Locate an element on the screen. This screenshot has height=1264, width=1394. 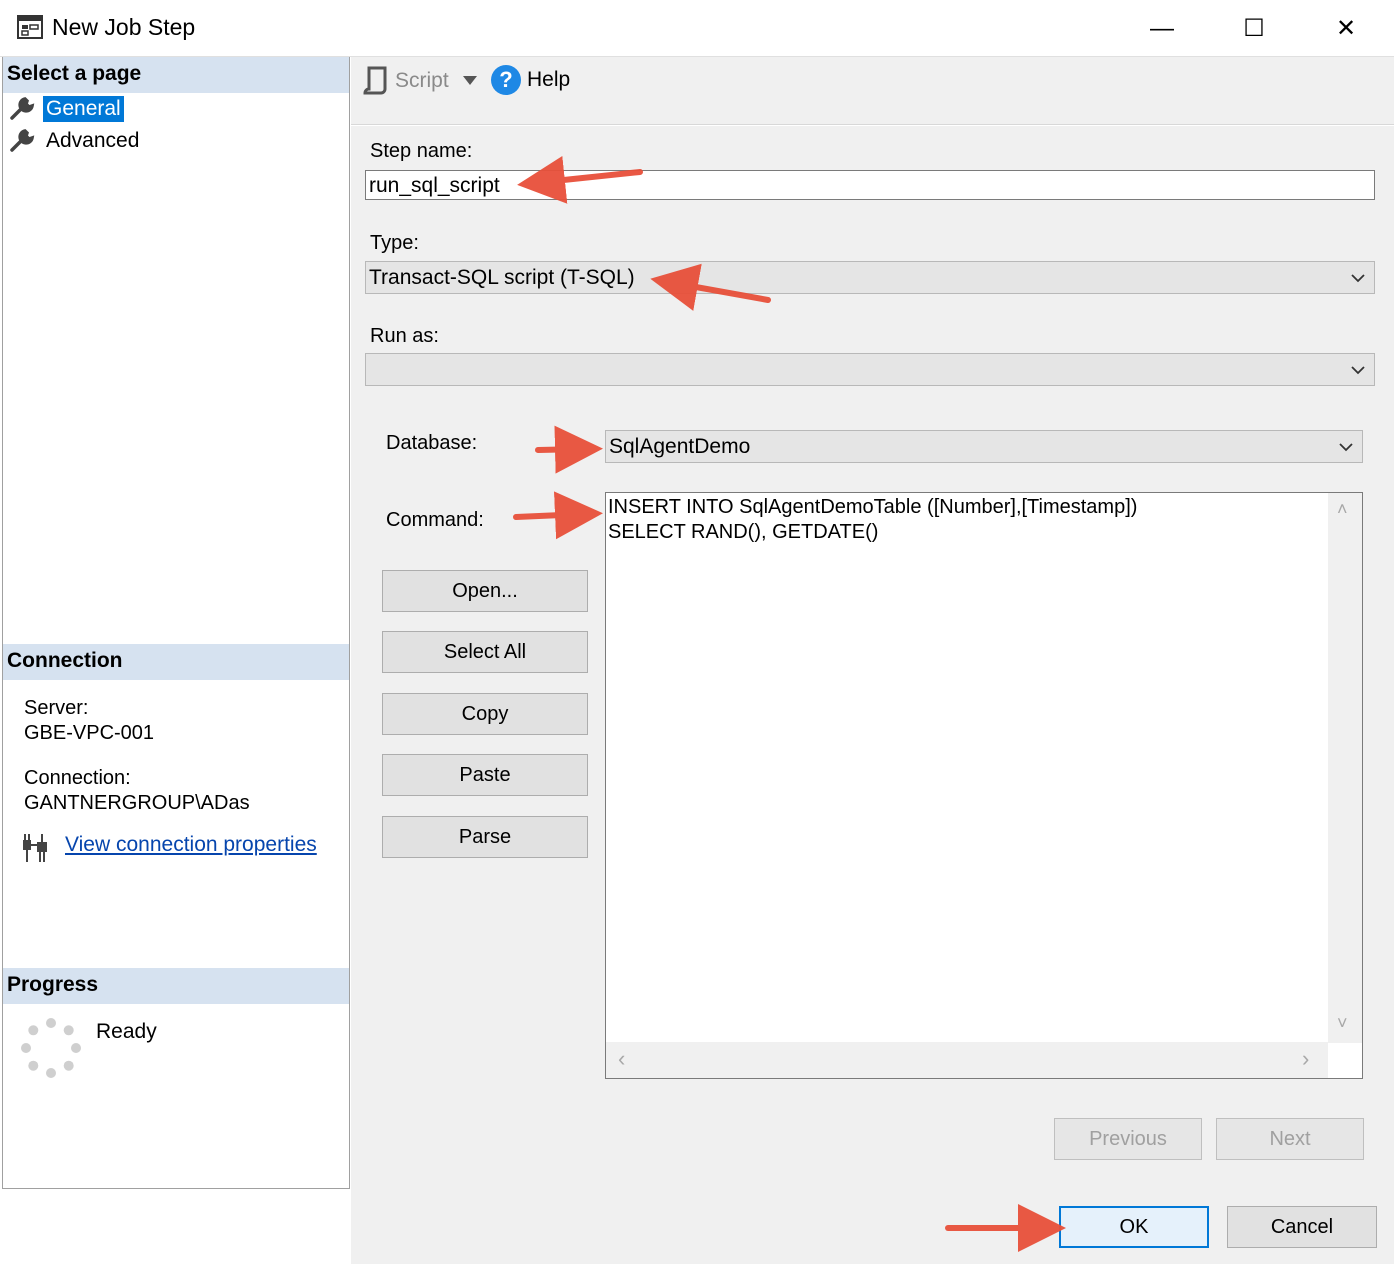
command-line: SELECT RAND(), GETDATE() is located at coordinates (743, 532).